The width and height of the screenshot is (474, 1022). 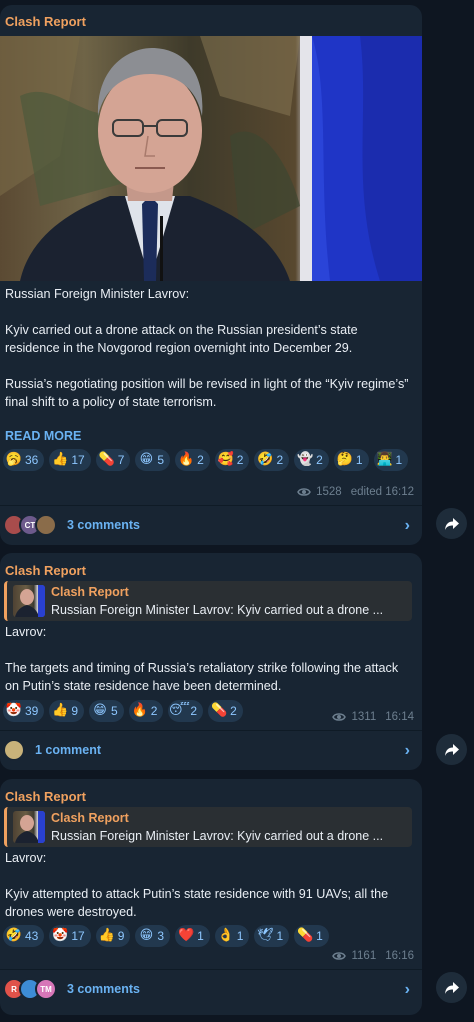 I want to click on yawning-face-icon: 🥱, so click(x=14, y=459).